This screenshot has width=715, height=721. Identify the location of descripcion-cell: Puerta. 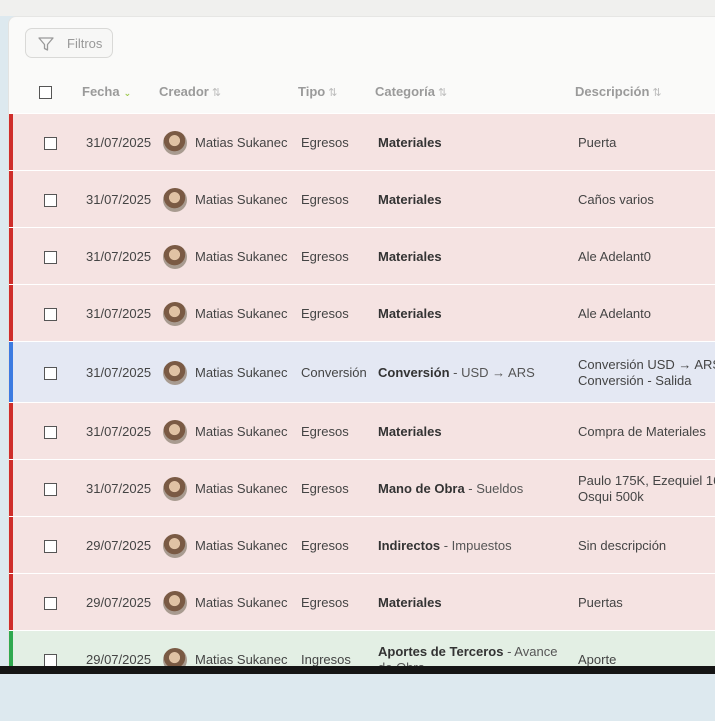
(597, 143).